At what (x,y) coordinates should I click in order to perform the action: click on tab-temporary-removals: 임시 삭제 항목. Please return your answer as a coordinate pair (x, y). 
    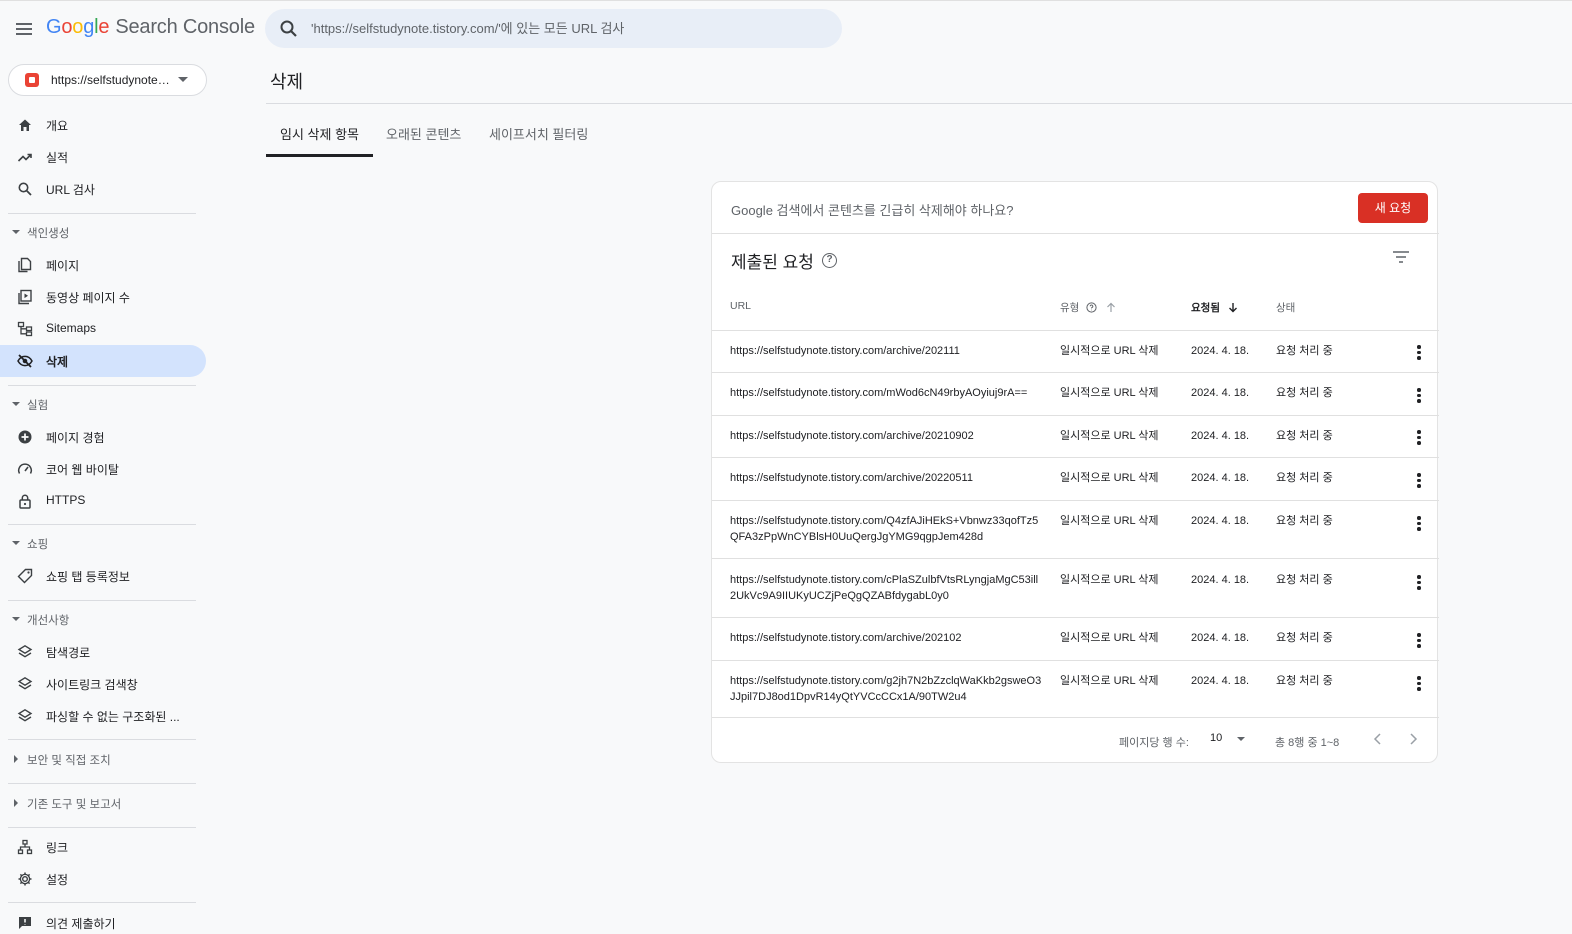
    Looking at the image, I should click on (319, 134).